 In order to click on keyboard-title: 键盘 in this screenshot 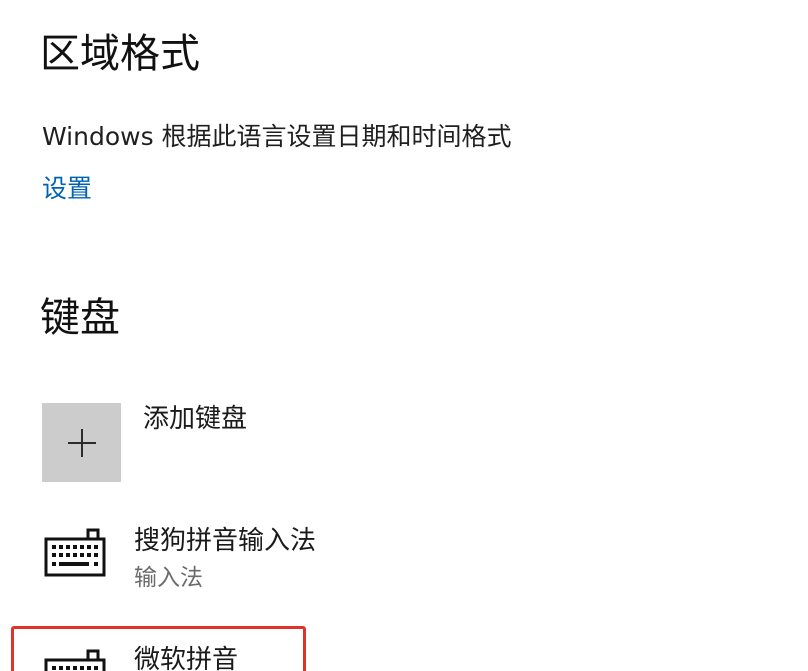, I will do `click(80, 318)`.